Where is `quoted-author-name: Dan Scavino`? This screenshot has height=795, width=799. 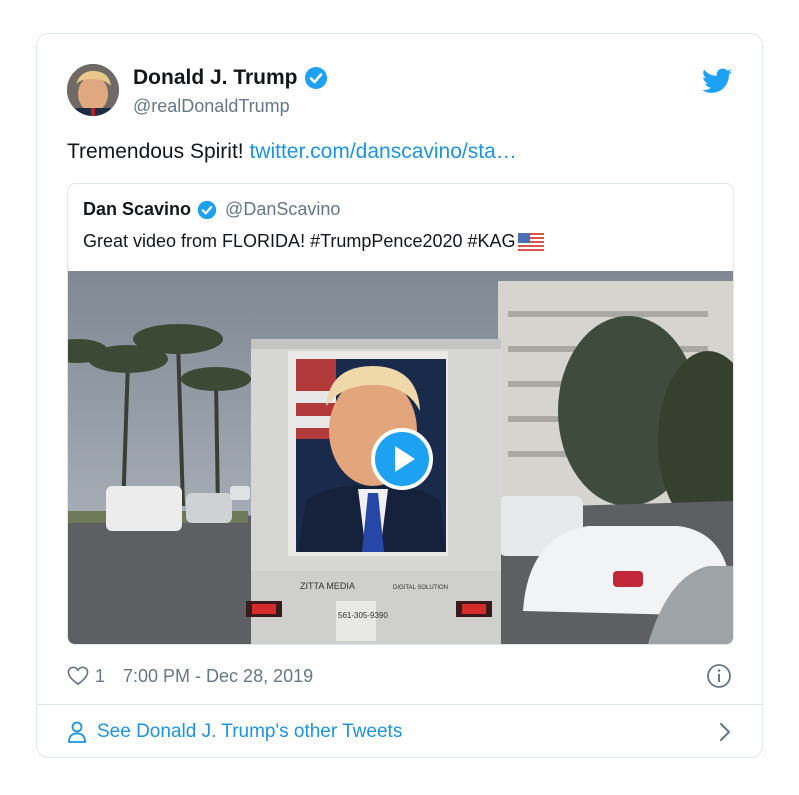 quoted-author-name: Dan Scavino is located at coordinates (137, 209).